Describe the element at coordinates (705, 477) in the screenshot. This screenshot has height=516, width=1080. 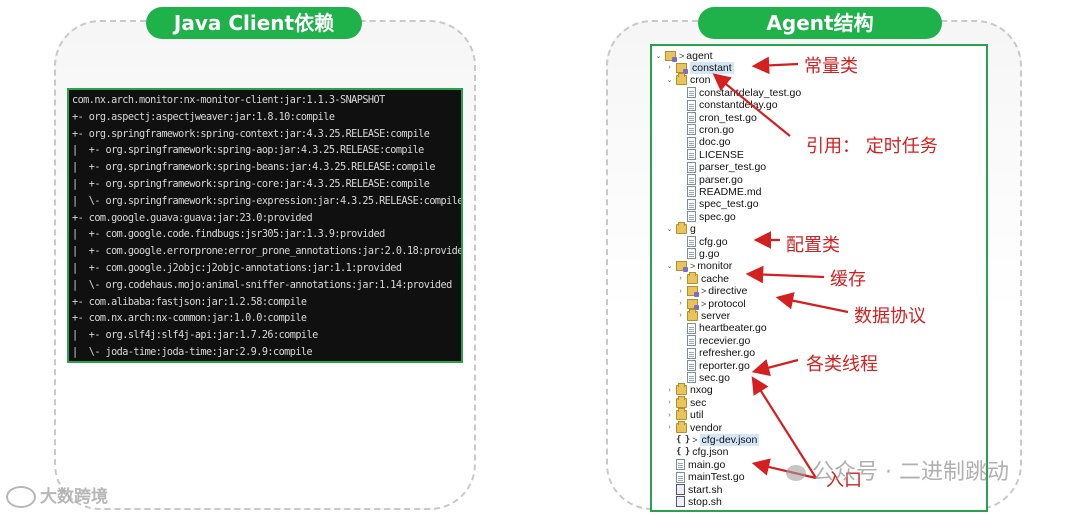
I see `tree-item: mainTest.go` at that location.